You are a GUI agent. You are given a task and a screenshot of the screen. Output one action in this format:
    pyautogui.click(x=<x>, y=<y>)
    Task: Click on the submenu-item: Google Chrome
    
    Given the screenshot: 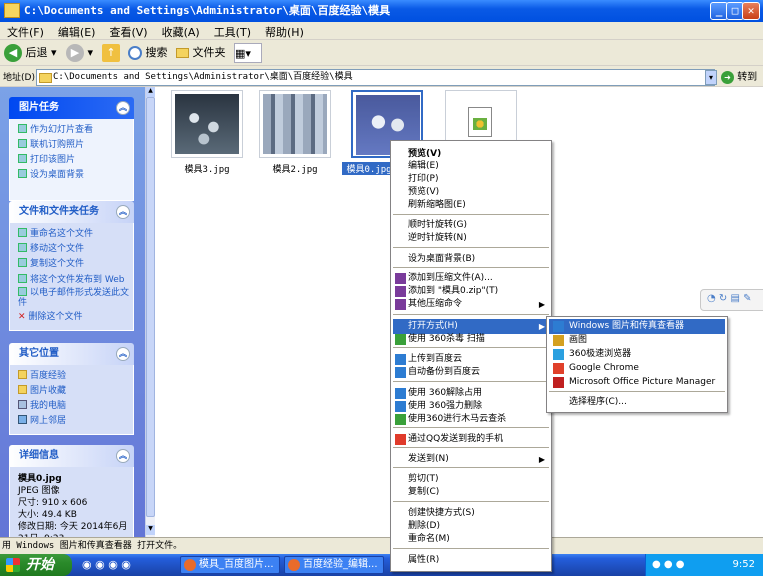 What is the action you would take?
    pyautogui.click(x=637, y=368)
    